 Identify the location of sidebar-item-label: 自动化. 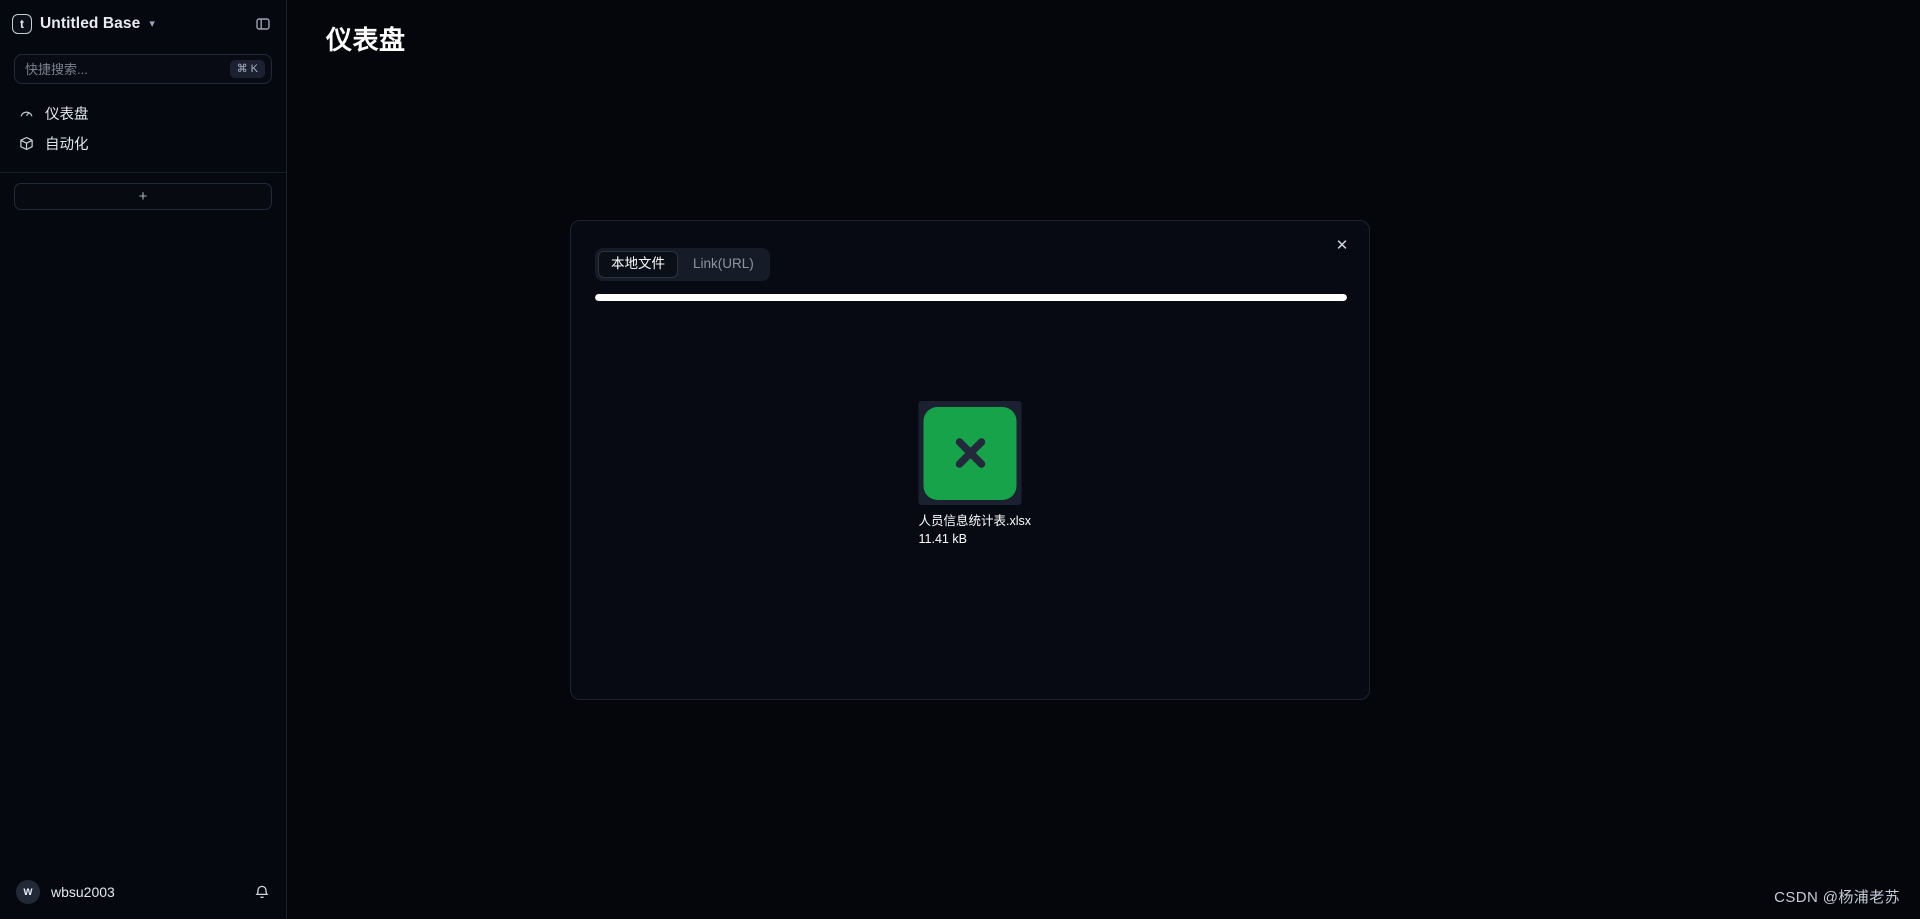
(67, 144).